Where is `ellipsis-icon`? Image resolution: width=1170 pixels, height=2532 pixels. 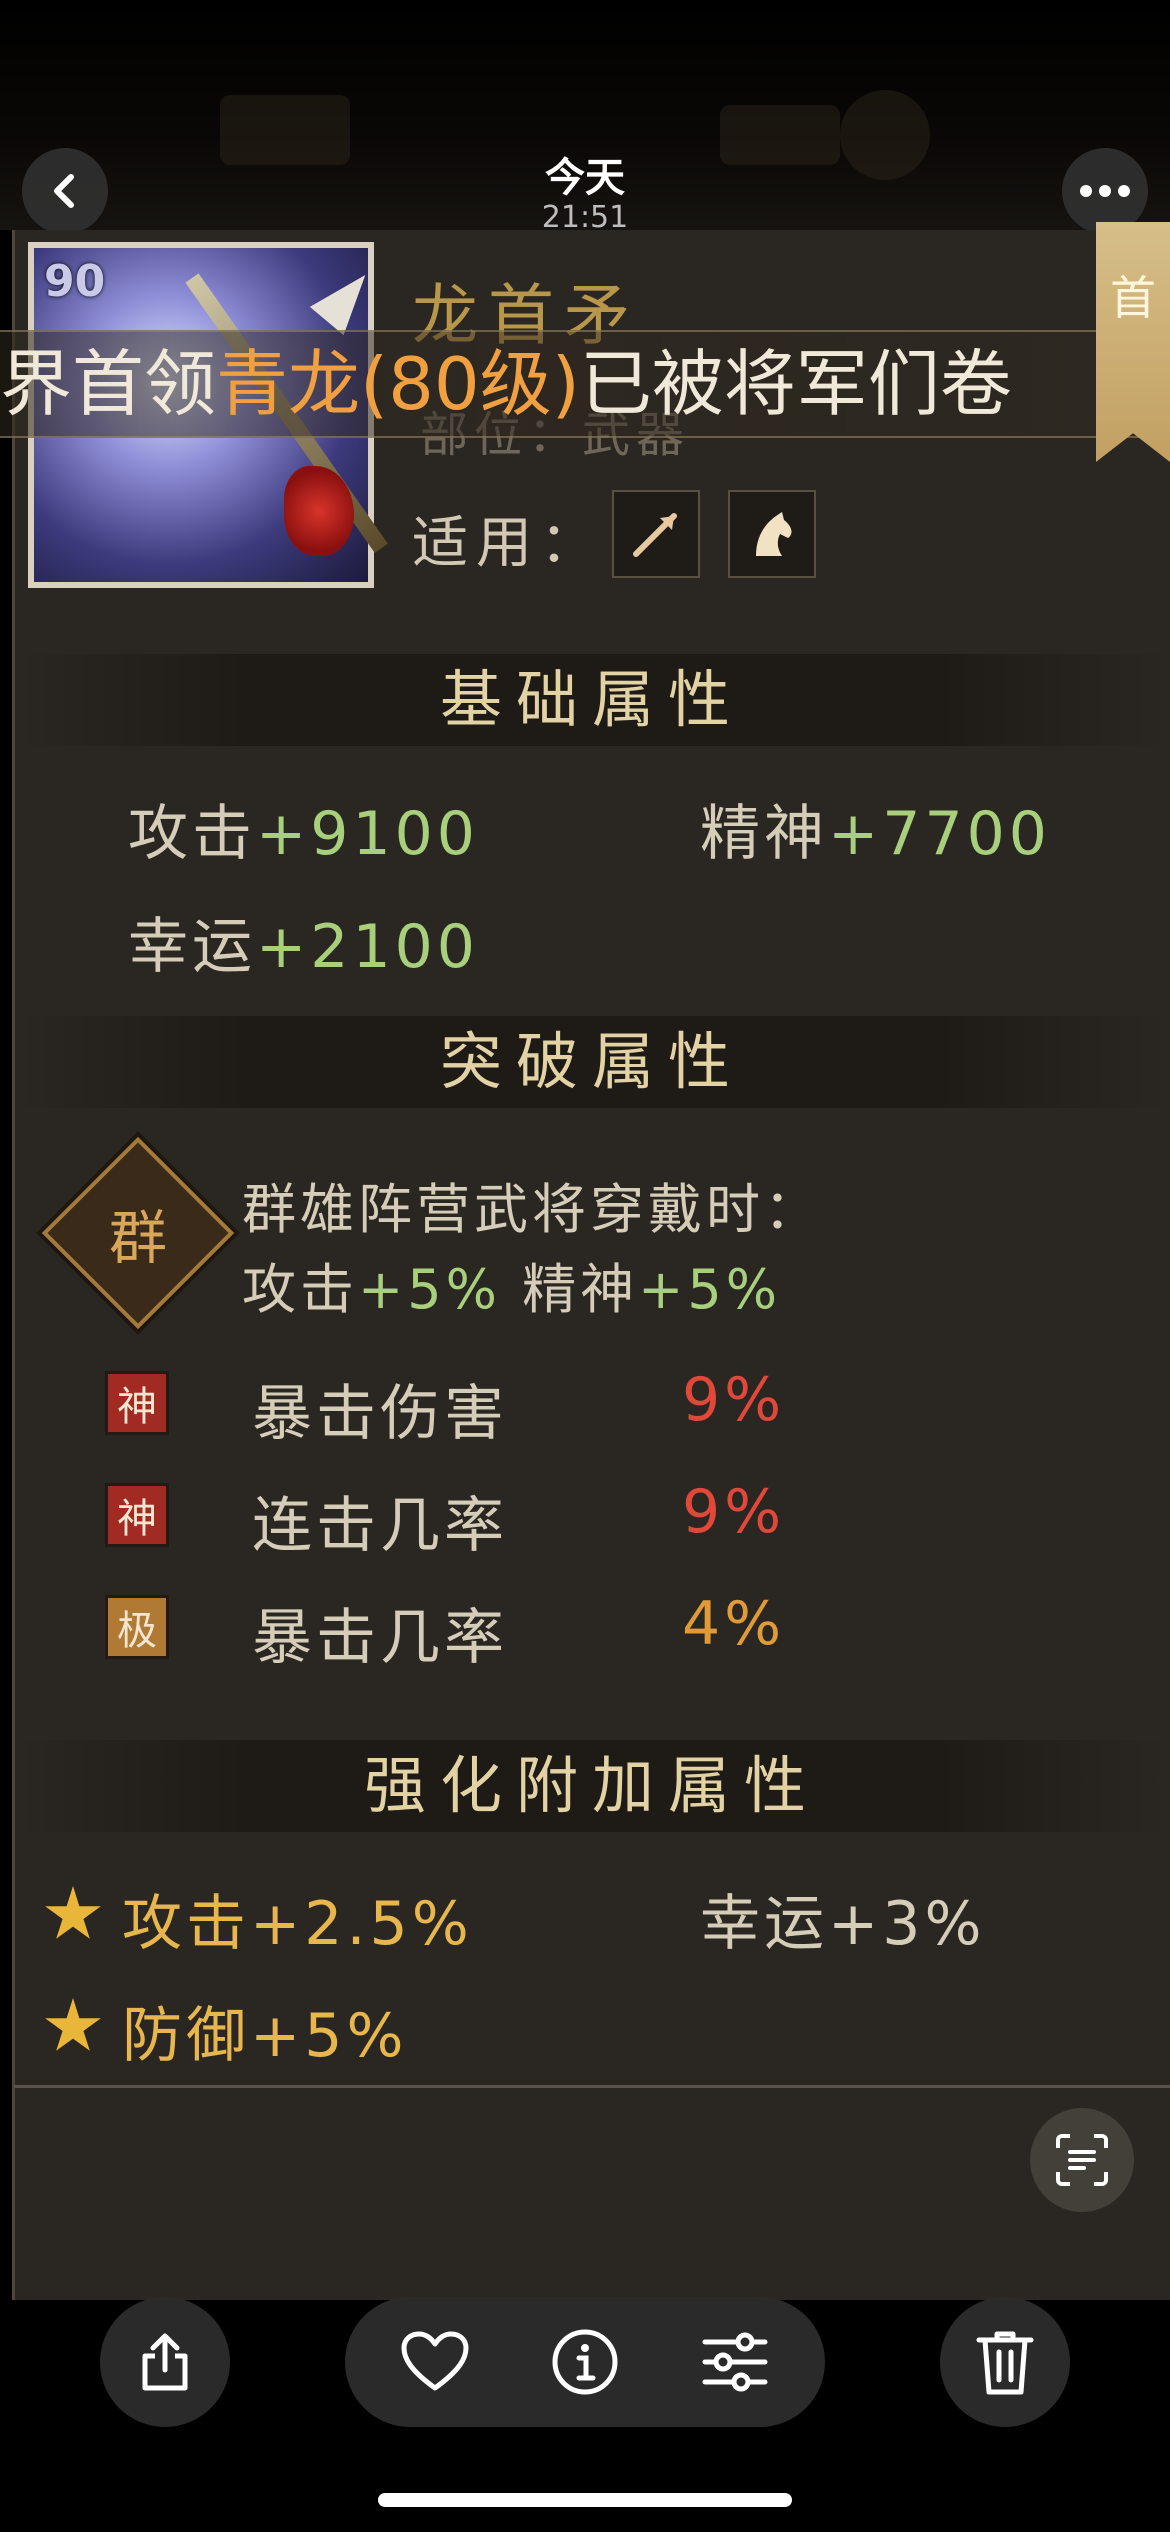 ellipsis-icon is located at coordinates (1105, 191).